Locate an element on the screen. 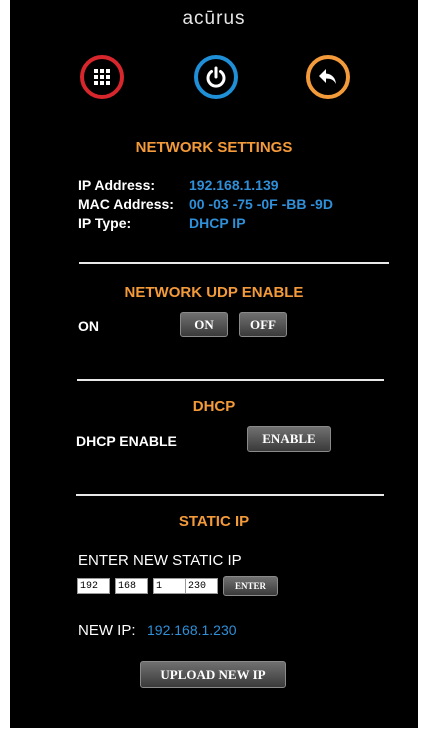 The height and width of the screenshot is (736, 429). upload-new-ip-button: UPLOAD NEW IP is located at coordinates (213, 674).